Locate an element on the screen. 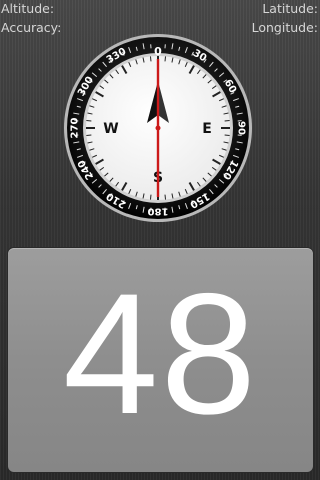 Image resolution: width=320 pixels, height=480 pixels. accuracy-label: Accuracy: is located at coordinates (31, 27).